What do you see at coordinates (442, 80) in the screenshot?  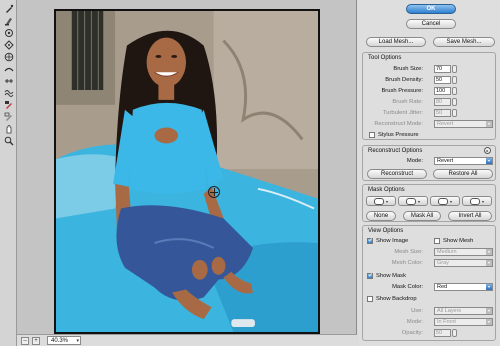 I see `brush-density-input: 50` at bounding box center [442, 80].